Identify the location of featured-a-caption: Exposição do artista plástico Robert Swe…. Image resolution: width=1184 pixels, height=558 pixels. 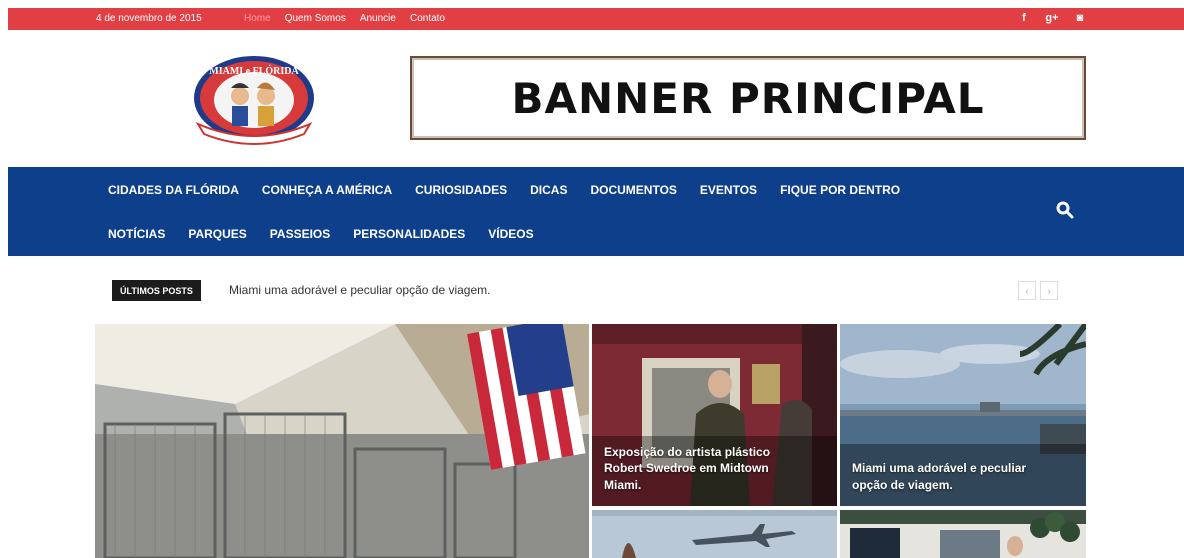
(689, 469).